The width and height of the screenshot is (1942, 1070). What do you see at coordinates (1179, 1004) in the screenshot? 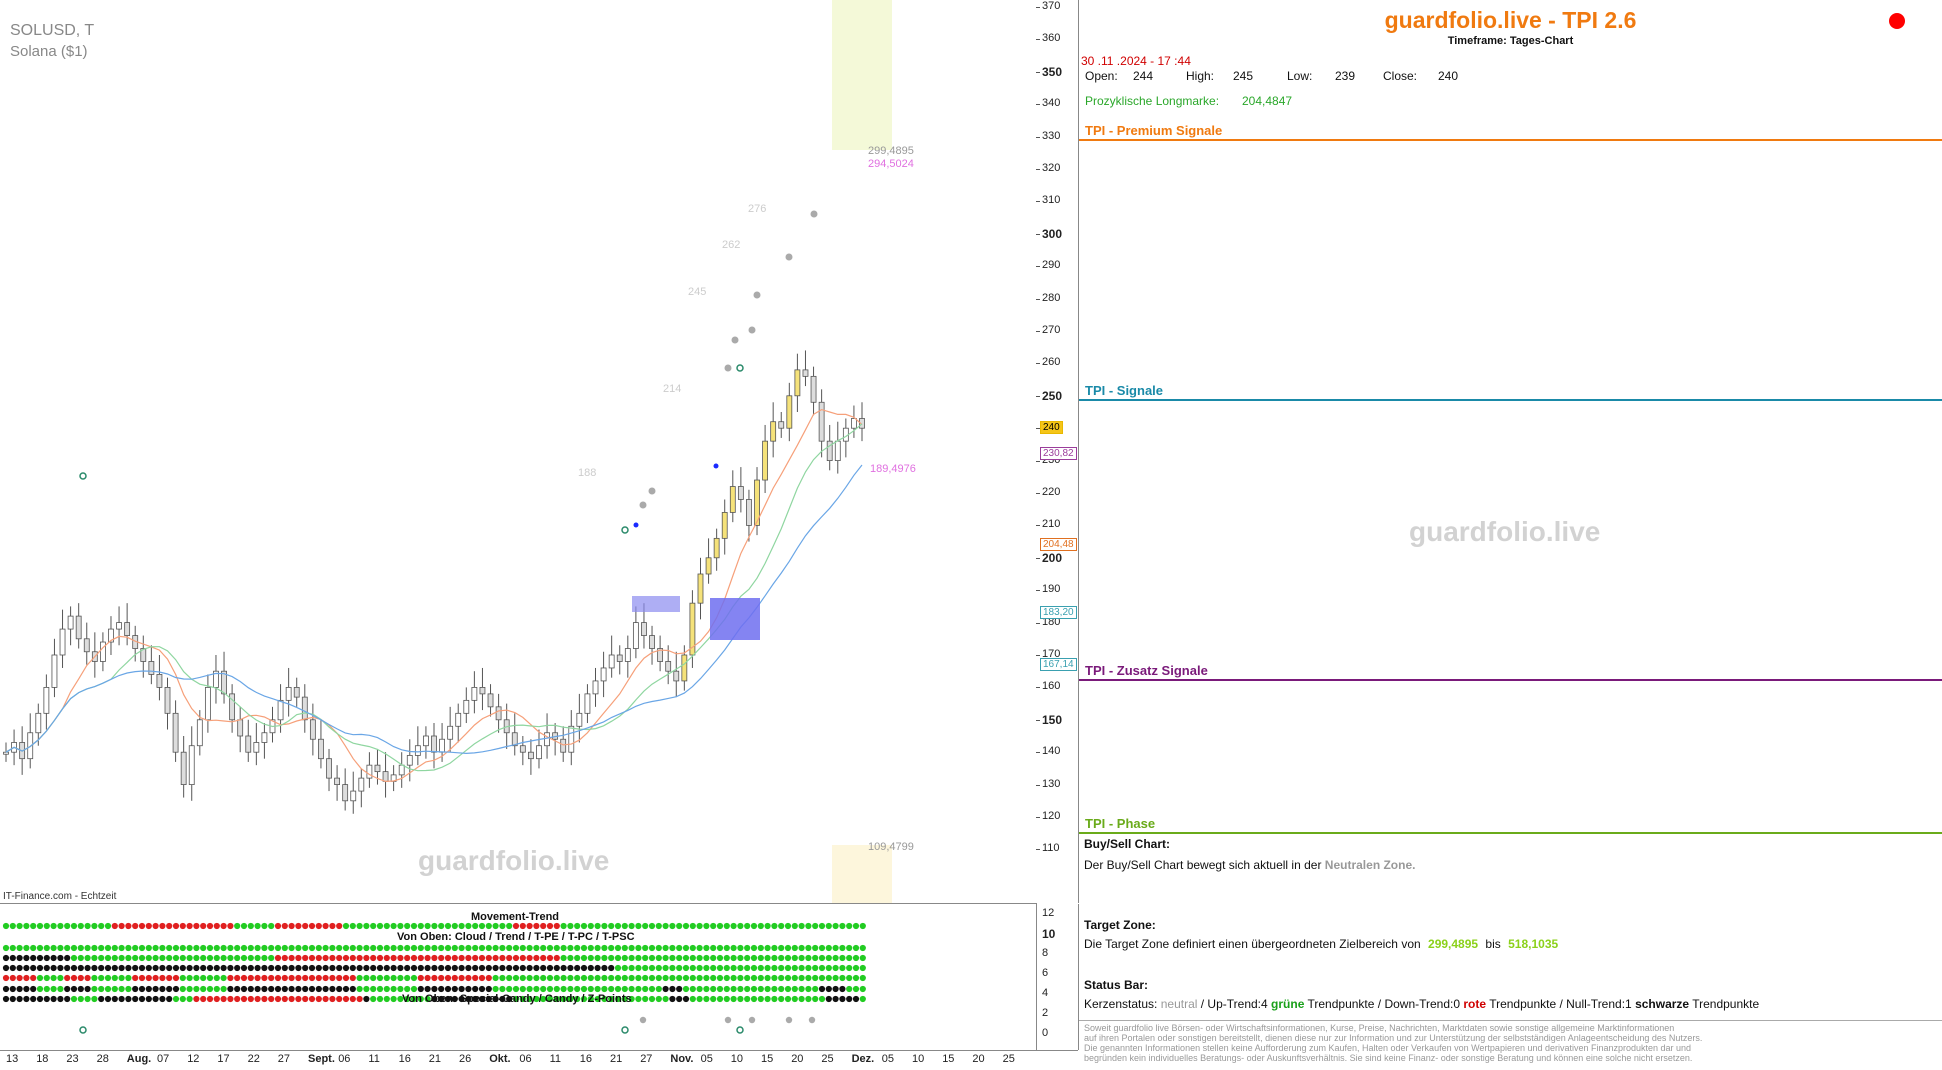
I see `kerzenstatus-value: neutral` at bounding box center [1179, 1004].